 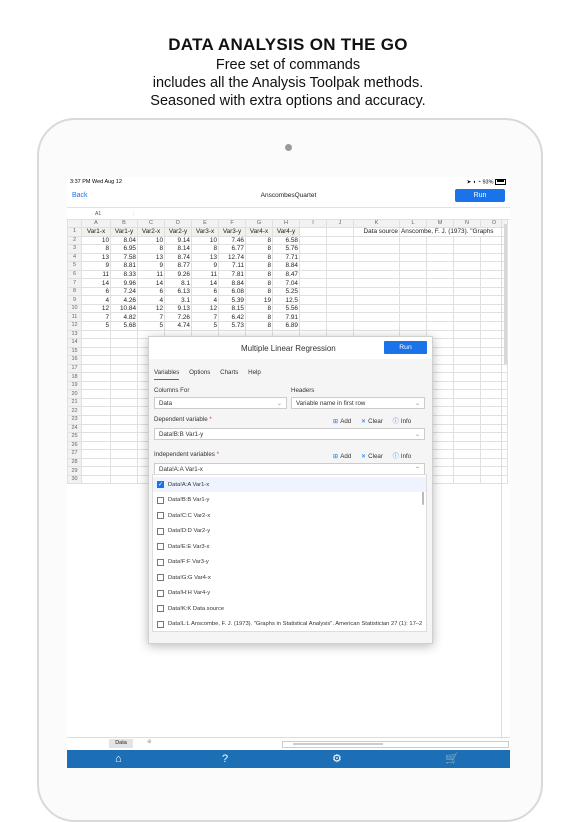 What do you see at coordinates (74, 343) in the screenshot?
I see `row-header: 14` at bounding box center [74, 343].